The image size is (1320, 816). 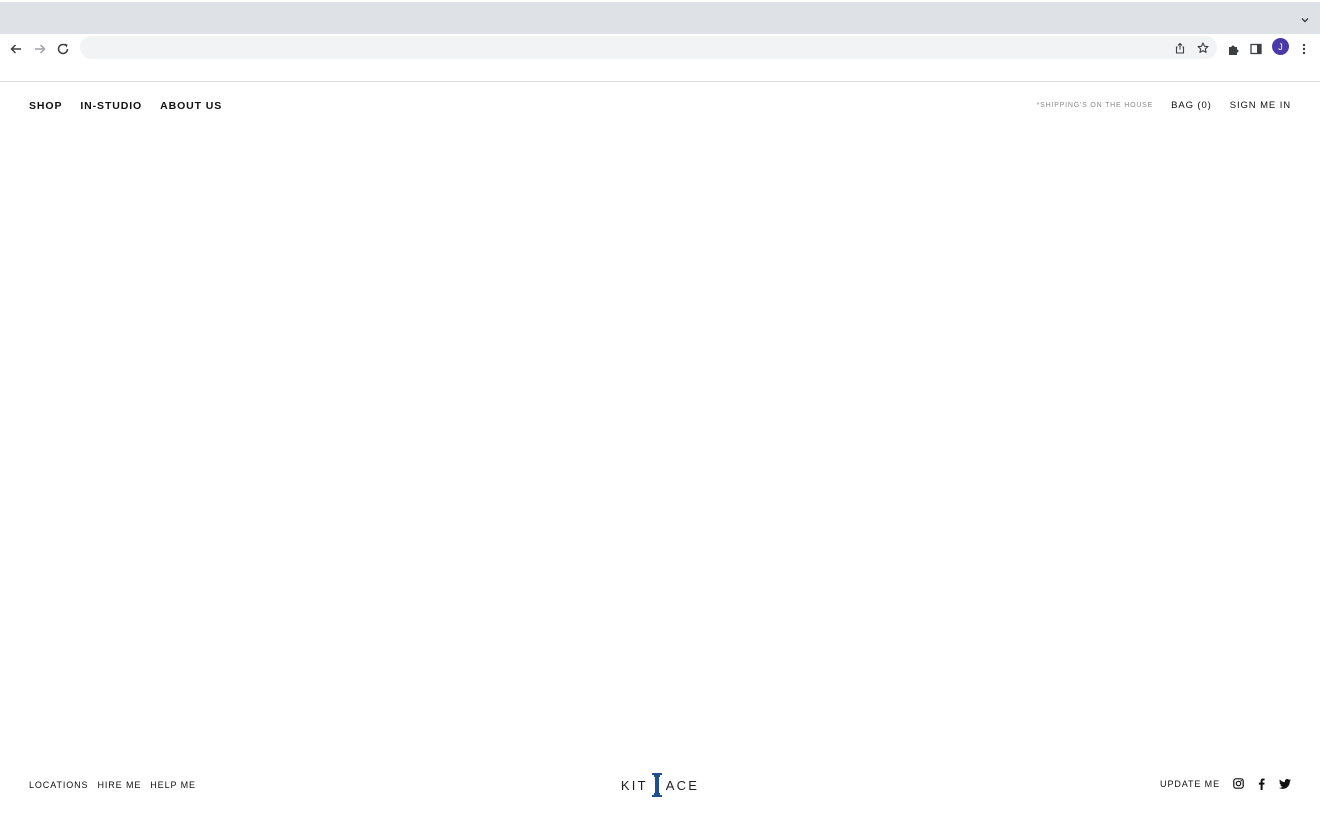 What do you see at coordinates (1304, 49) in the screenshot?
I see `browser-menu-kebab-icon` at bounding box center [1304, 49].